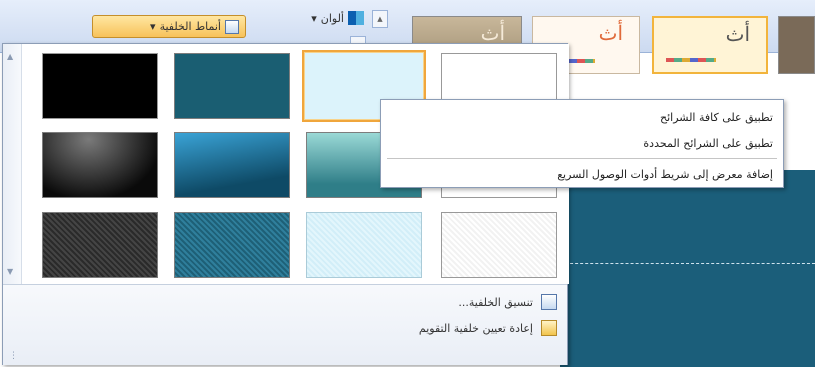 Image resolution: width=815 pixels, height=367 pixels. What do you see at coordinates (796, 45) in the screenshot?
I see `theme-thumbnail` at bounding box center [796, 45].